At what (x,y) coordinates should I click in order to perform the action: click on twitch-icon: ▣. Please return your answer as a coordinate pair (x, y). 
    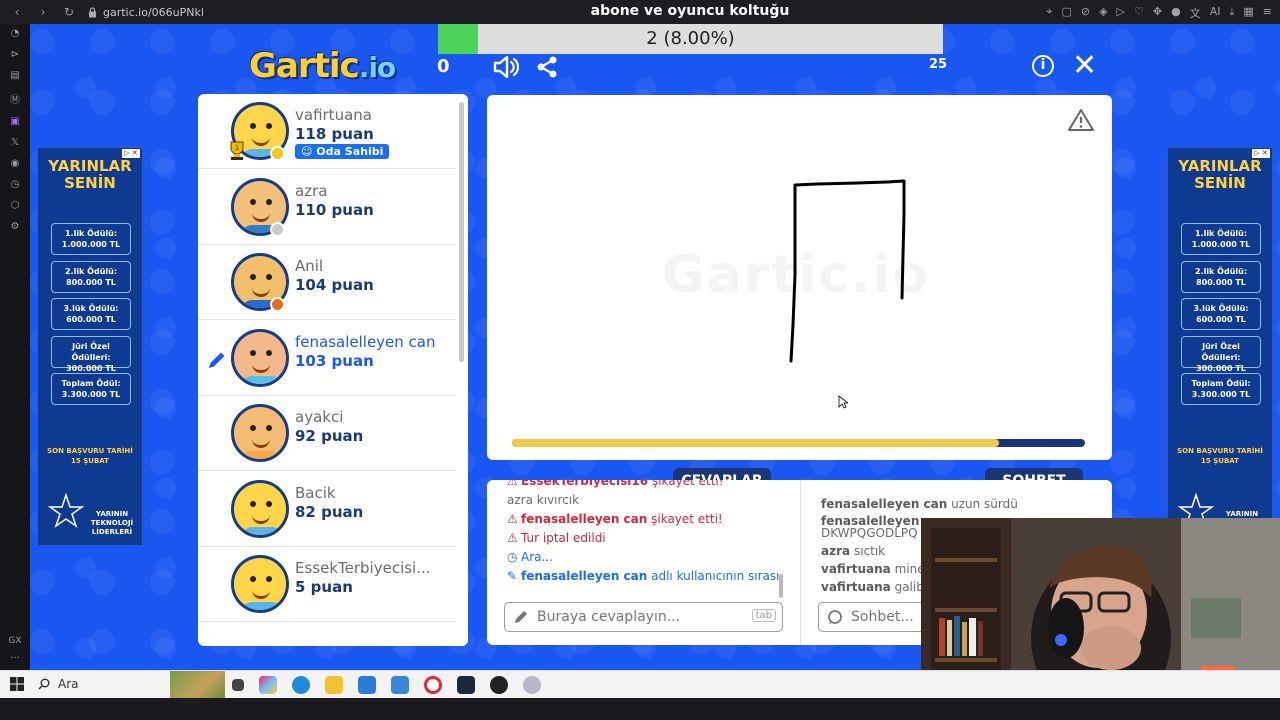
    Looking at the image, I should click on (14, 121).